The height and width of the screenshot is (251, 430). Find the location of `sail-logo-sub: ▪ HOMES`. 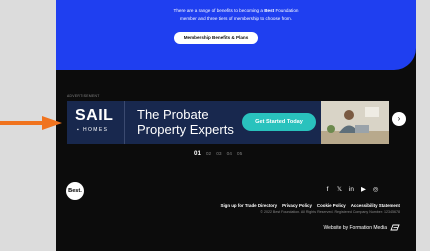

sail-logo-sub: ▪ HOMES is located at coordinates (93, 130).